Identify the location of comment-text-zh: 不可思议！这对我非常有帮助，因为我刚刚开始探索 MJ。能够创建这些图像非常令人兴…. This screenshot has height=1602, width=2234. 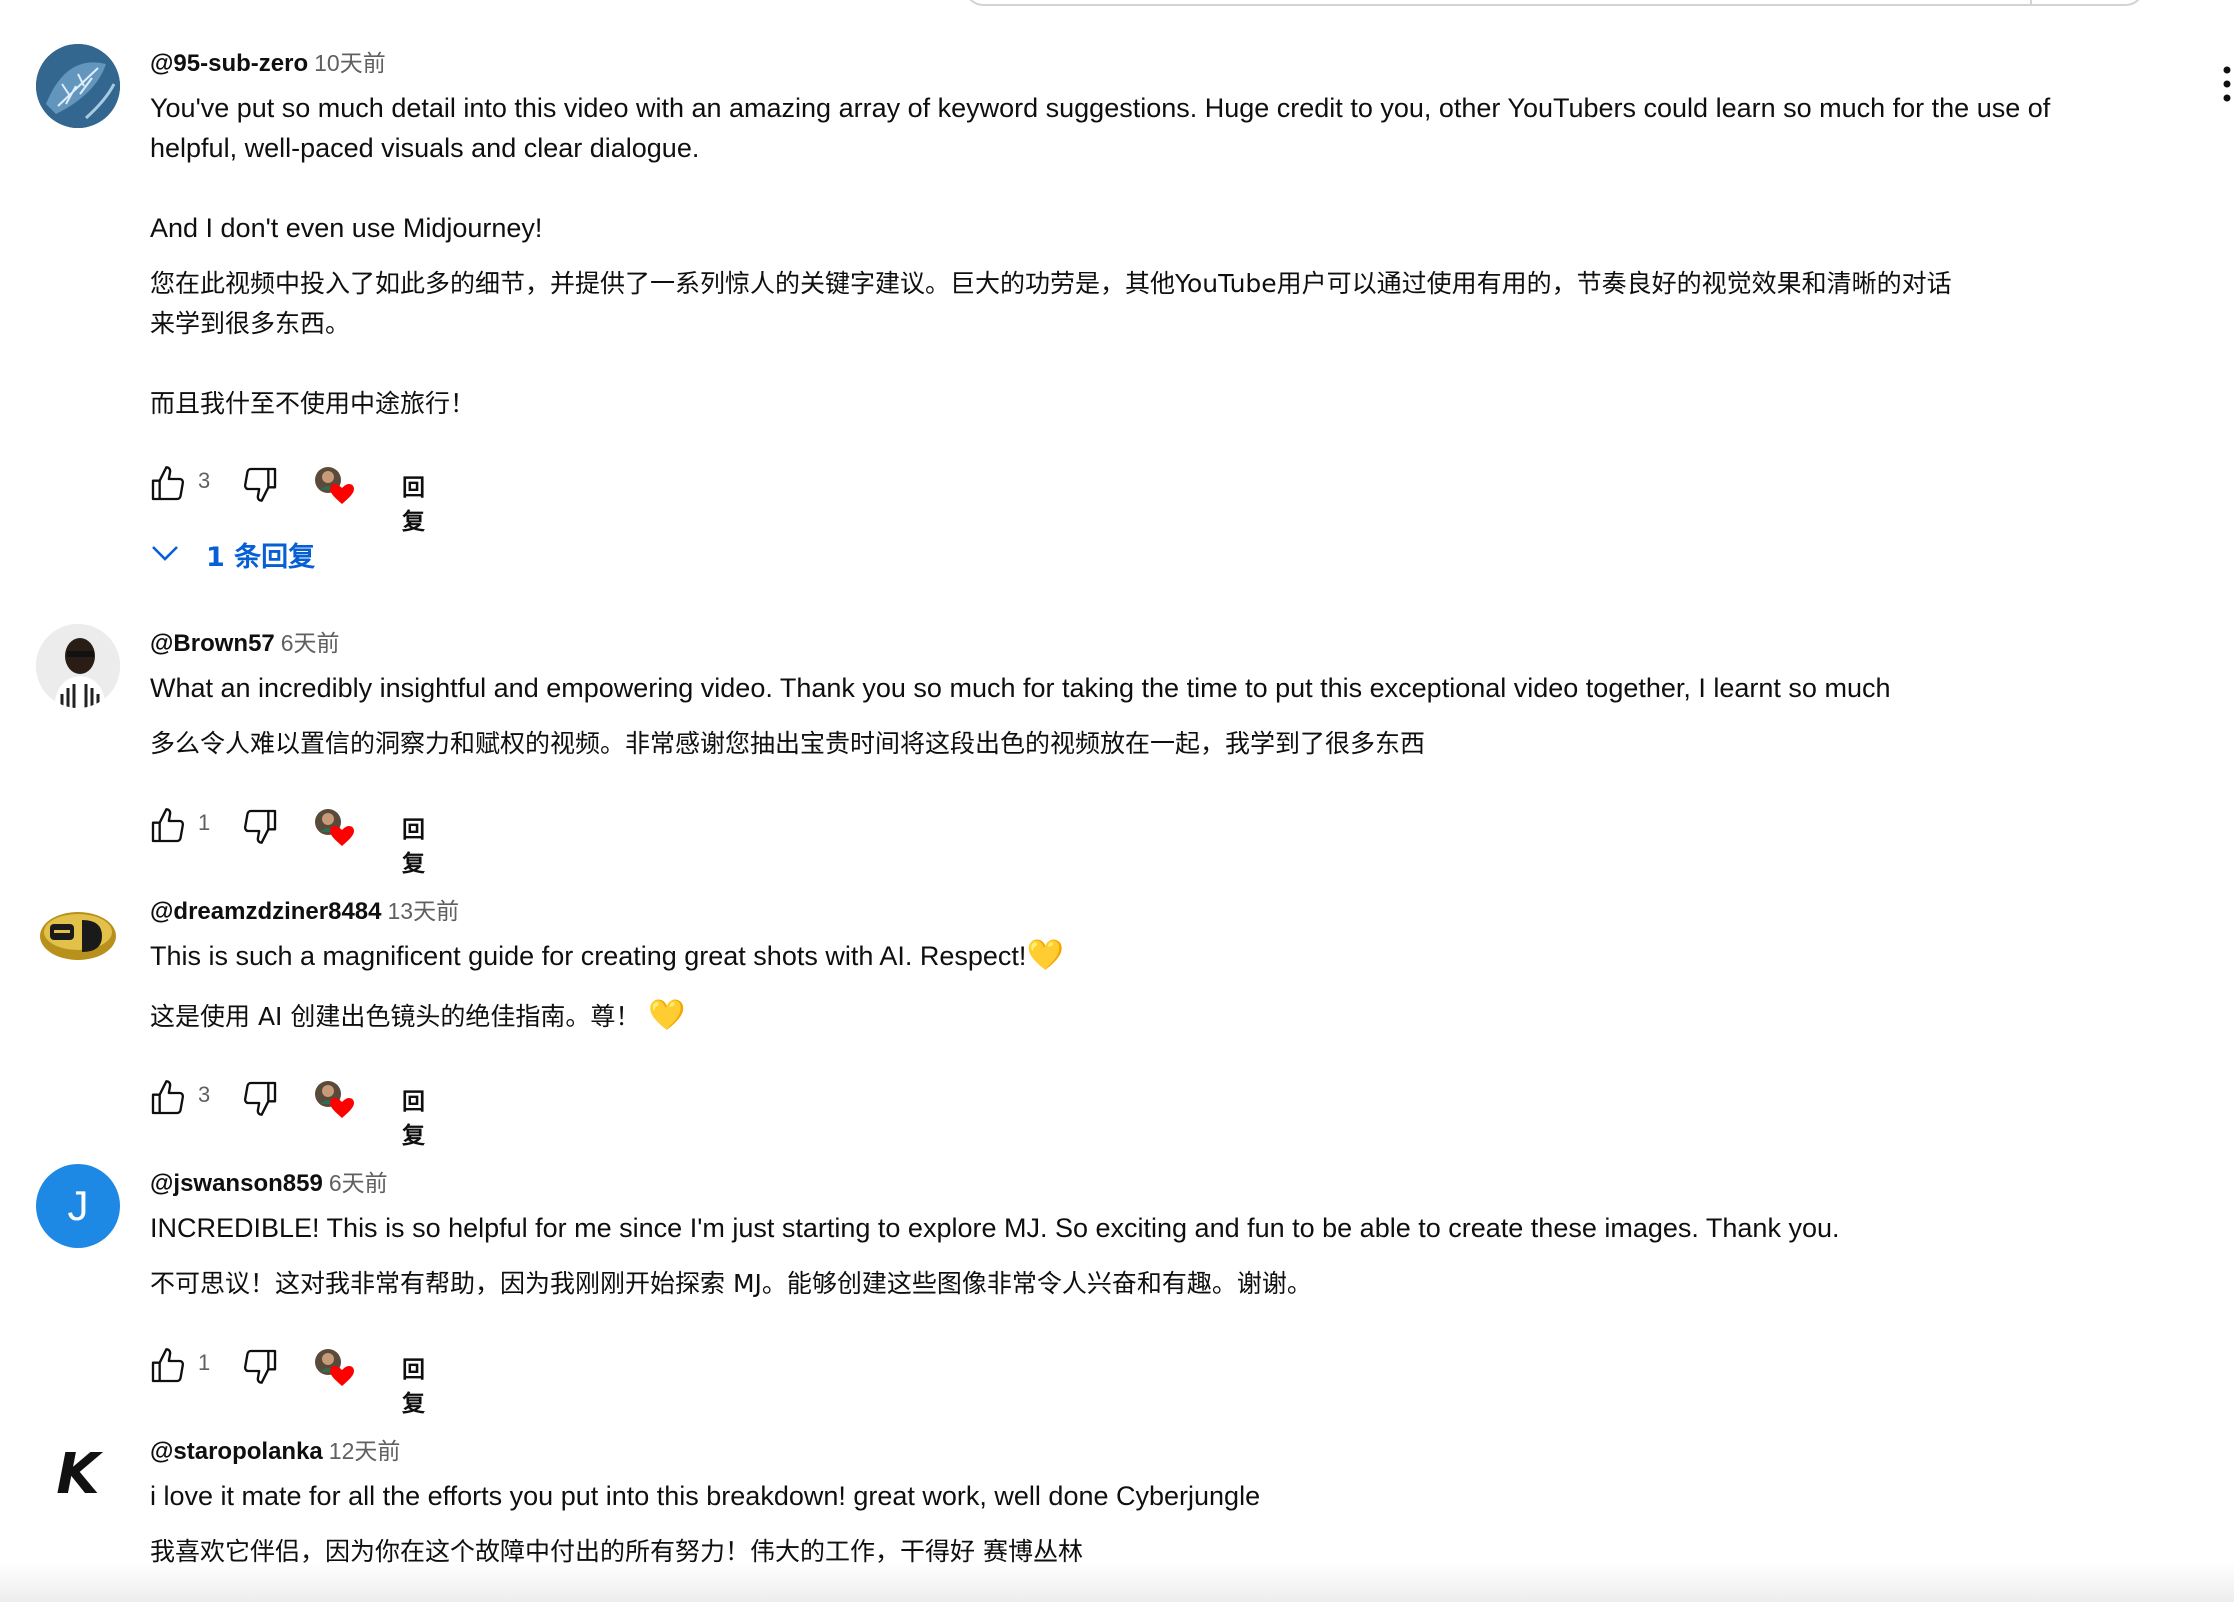
(731, 1283).